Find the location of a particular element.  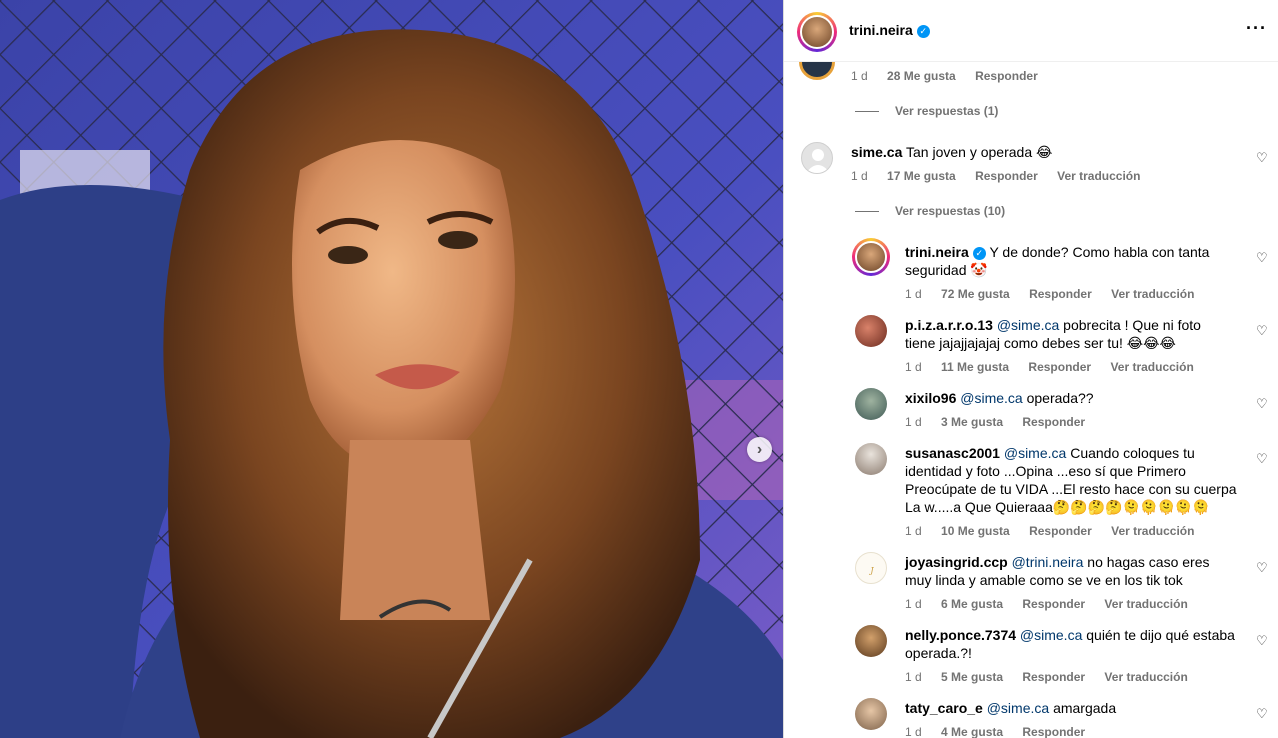

comment-text: Tan joven y operada 😂 is located at coordinates (979, 152).